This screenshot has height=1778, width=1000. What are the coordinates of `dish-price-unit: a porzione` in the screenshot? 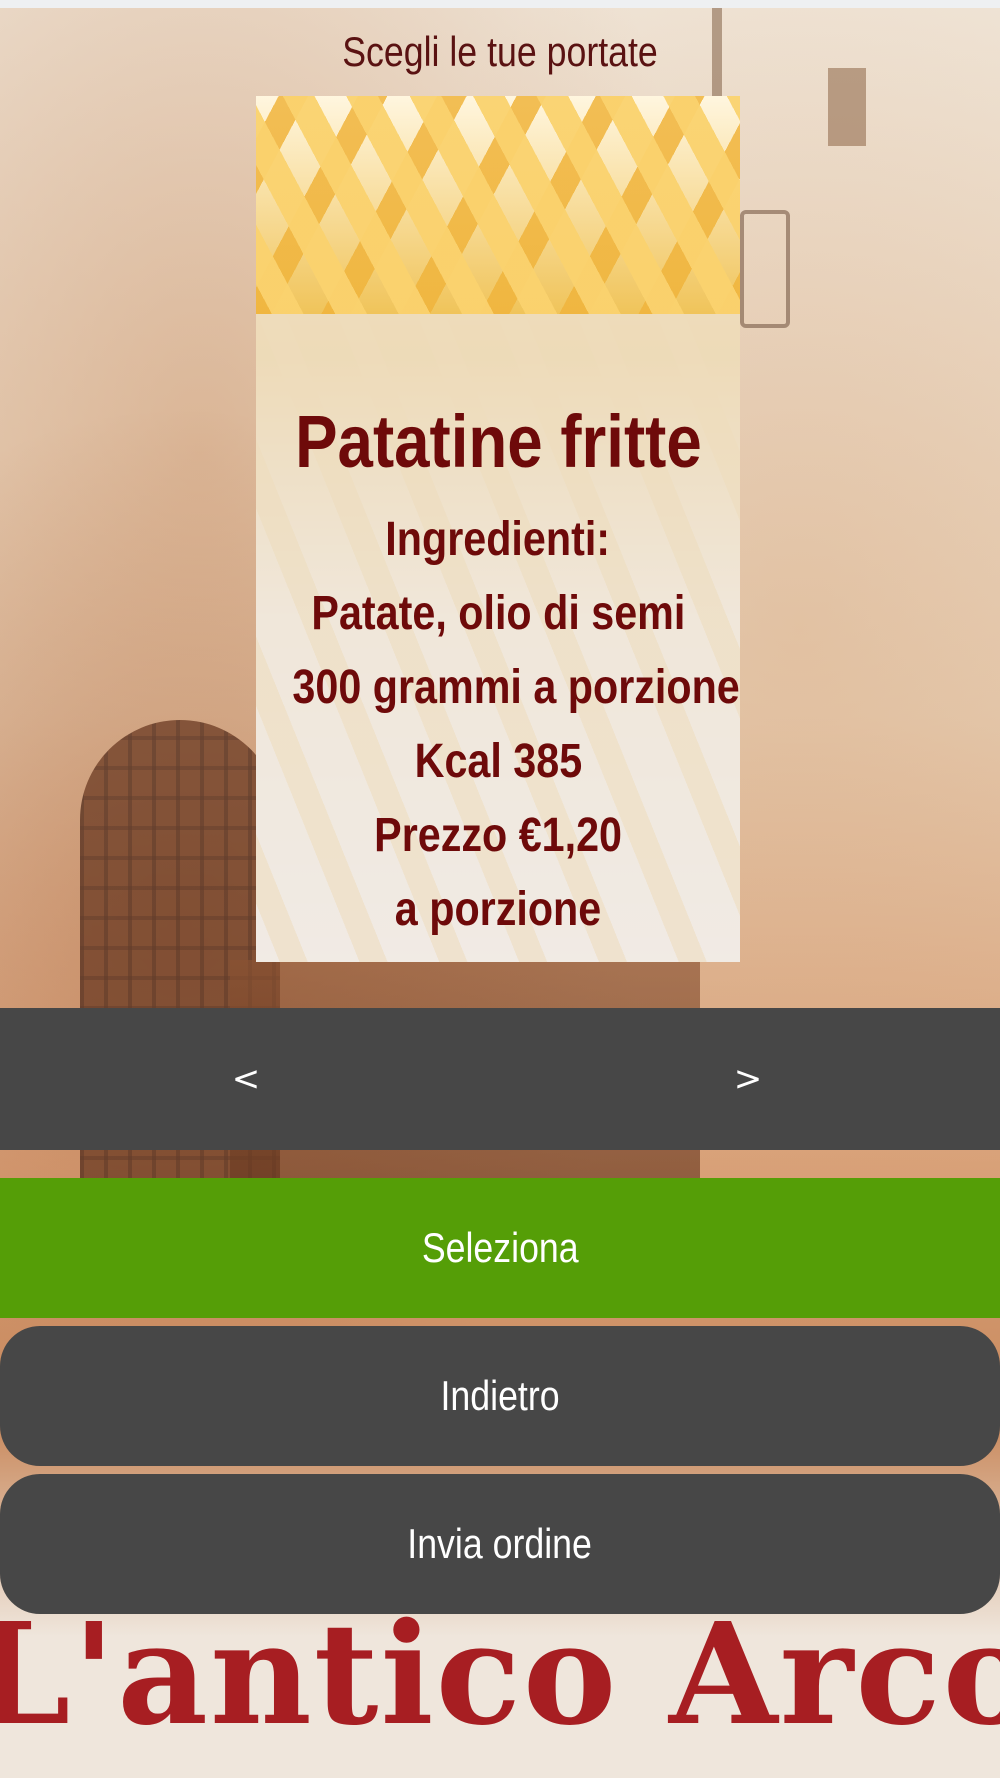 It's located at (498, 909).